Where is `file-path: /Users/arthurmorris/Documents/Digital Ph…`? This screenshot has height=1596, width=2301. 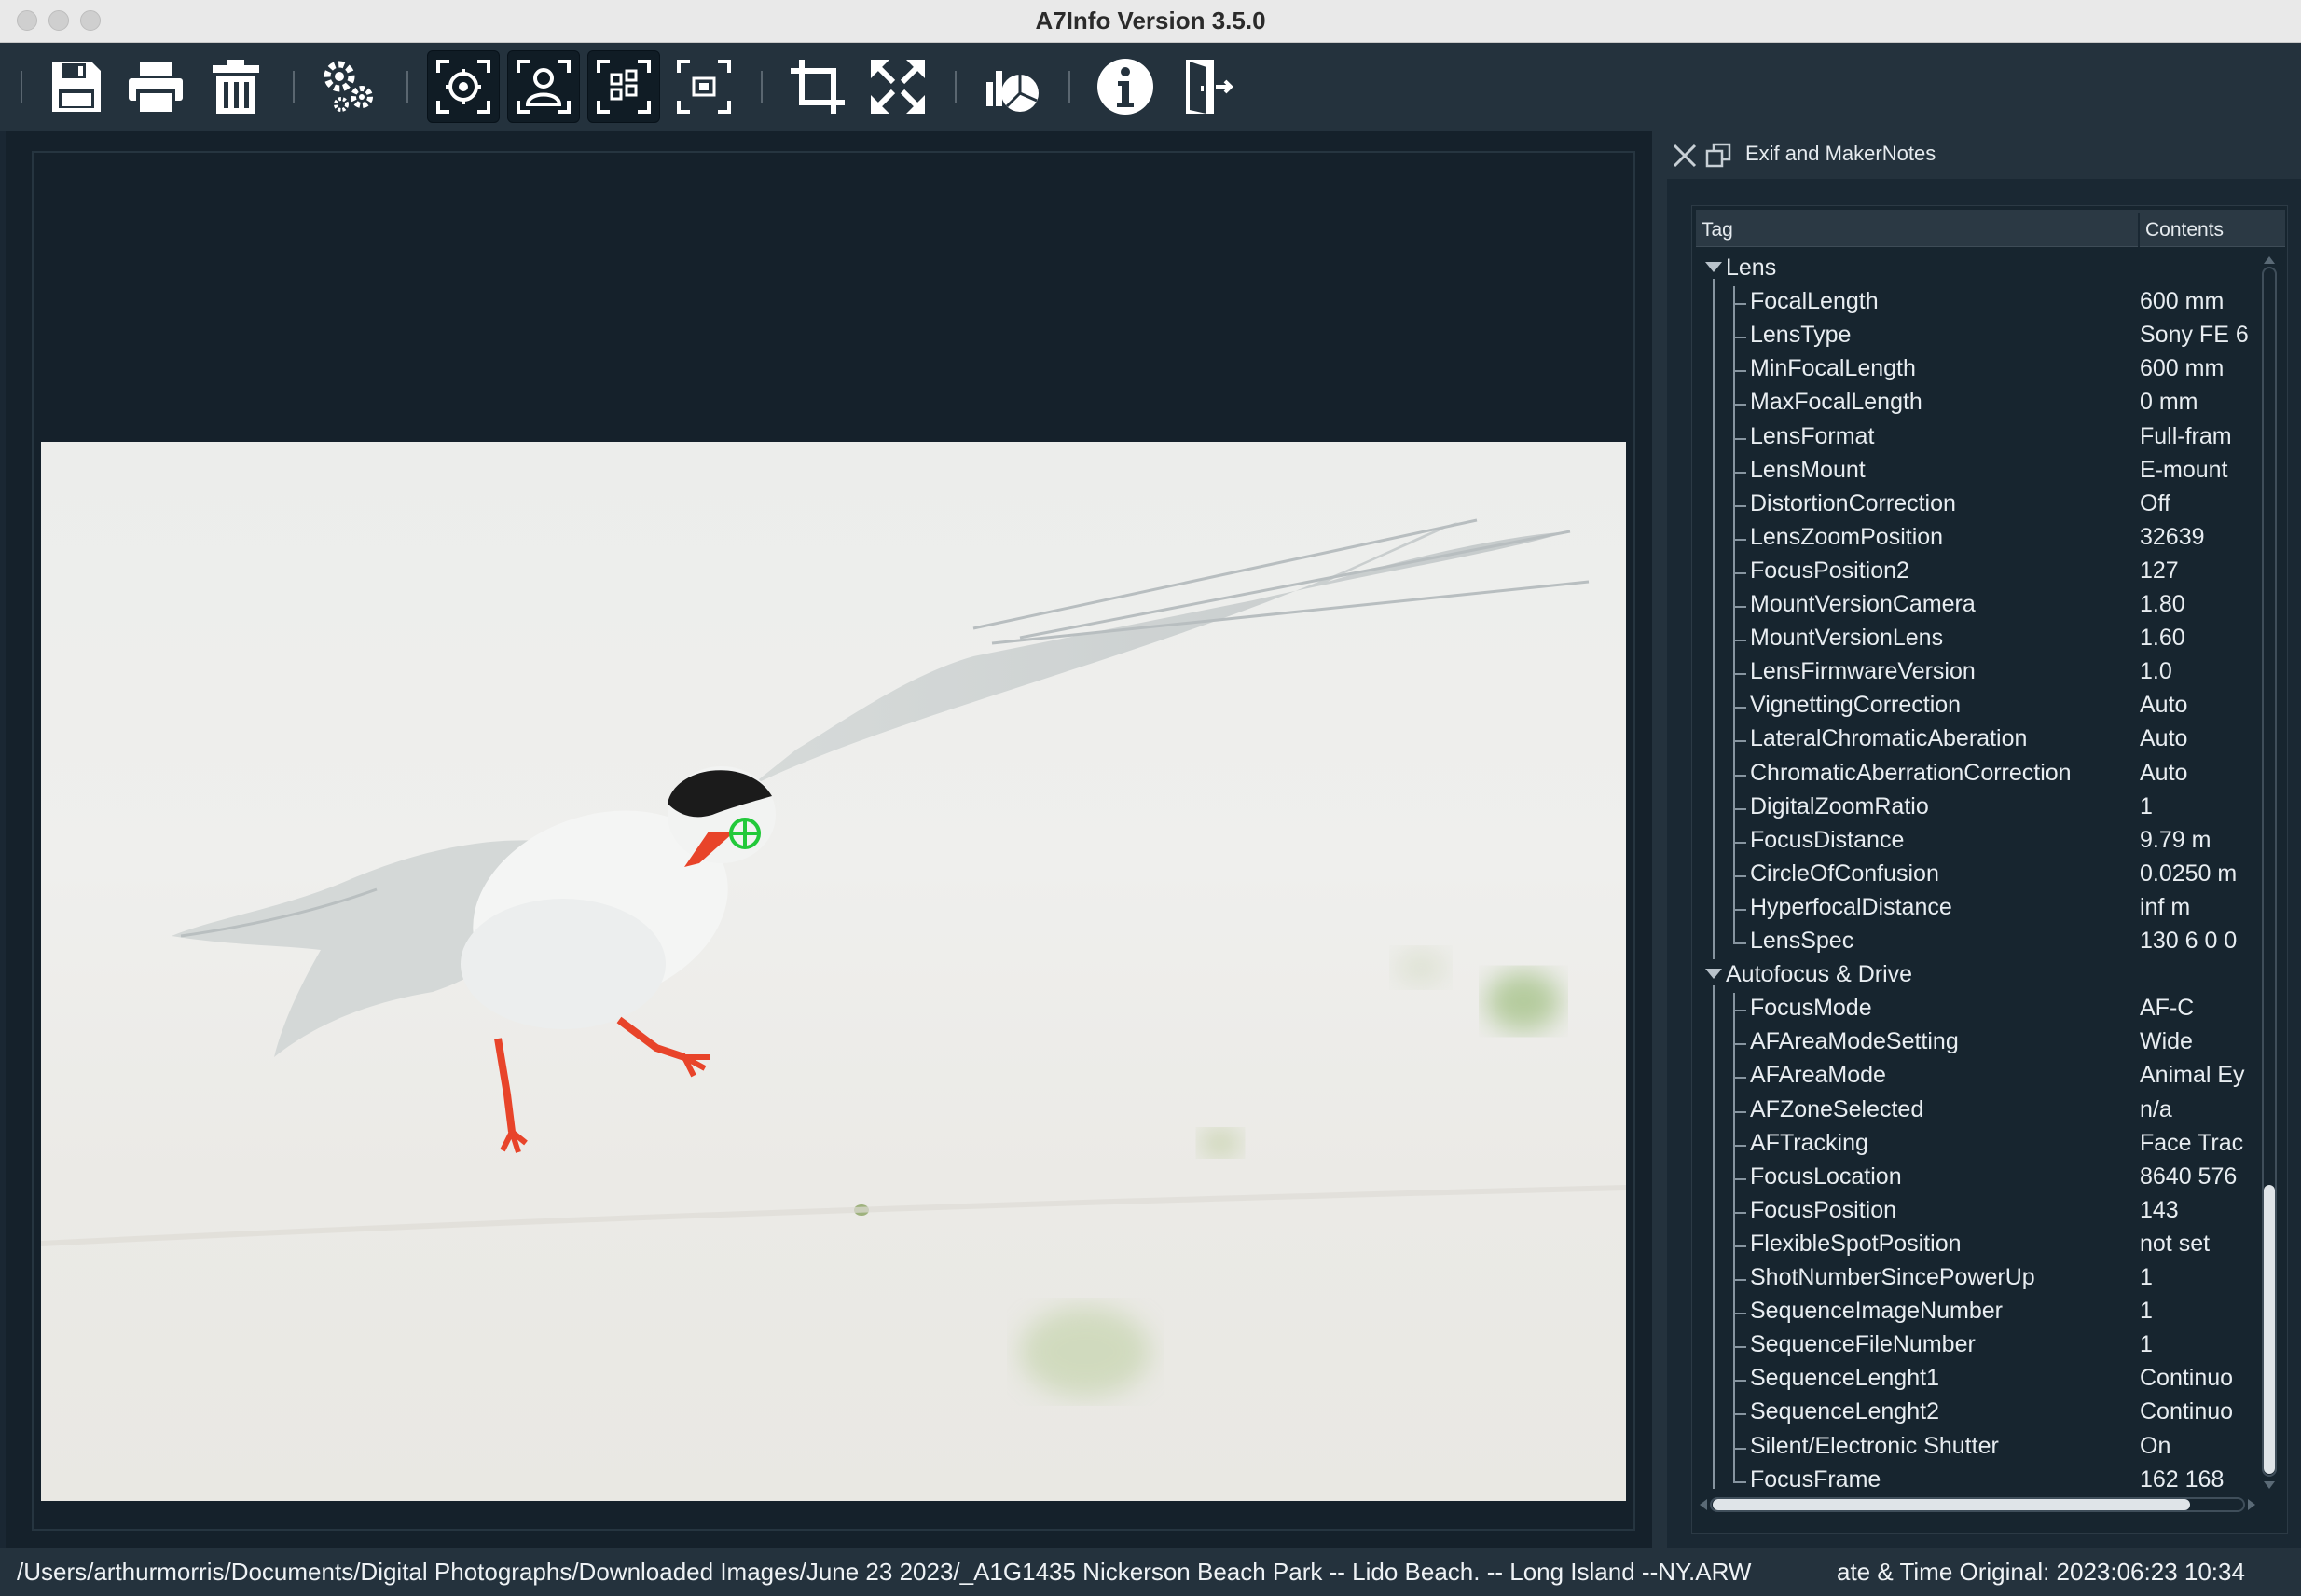
file-path: /Users/arthurmorris/Documents/Digital Ph… is located at coordinates (884, 1572).